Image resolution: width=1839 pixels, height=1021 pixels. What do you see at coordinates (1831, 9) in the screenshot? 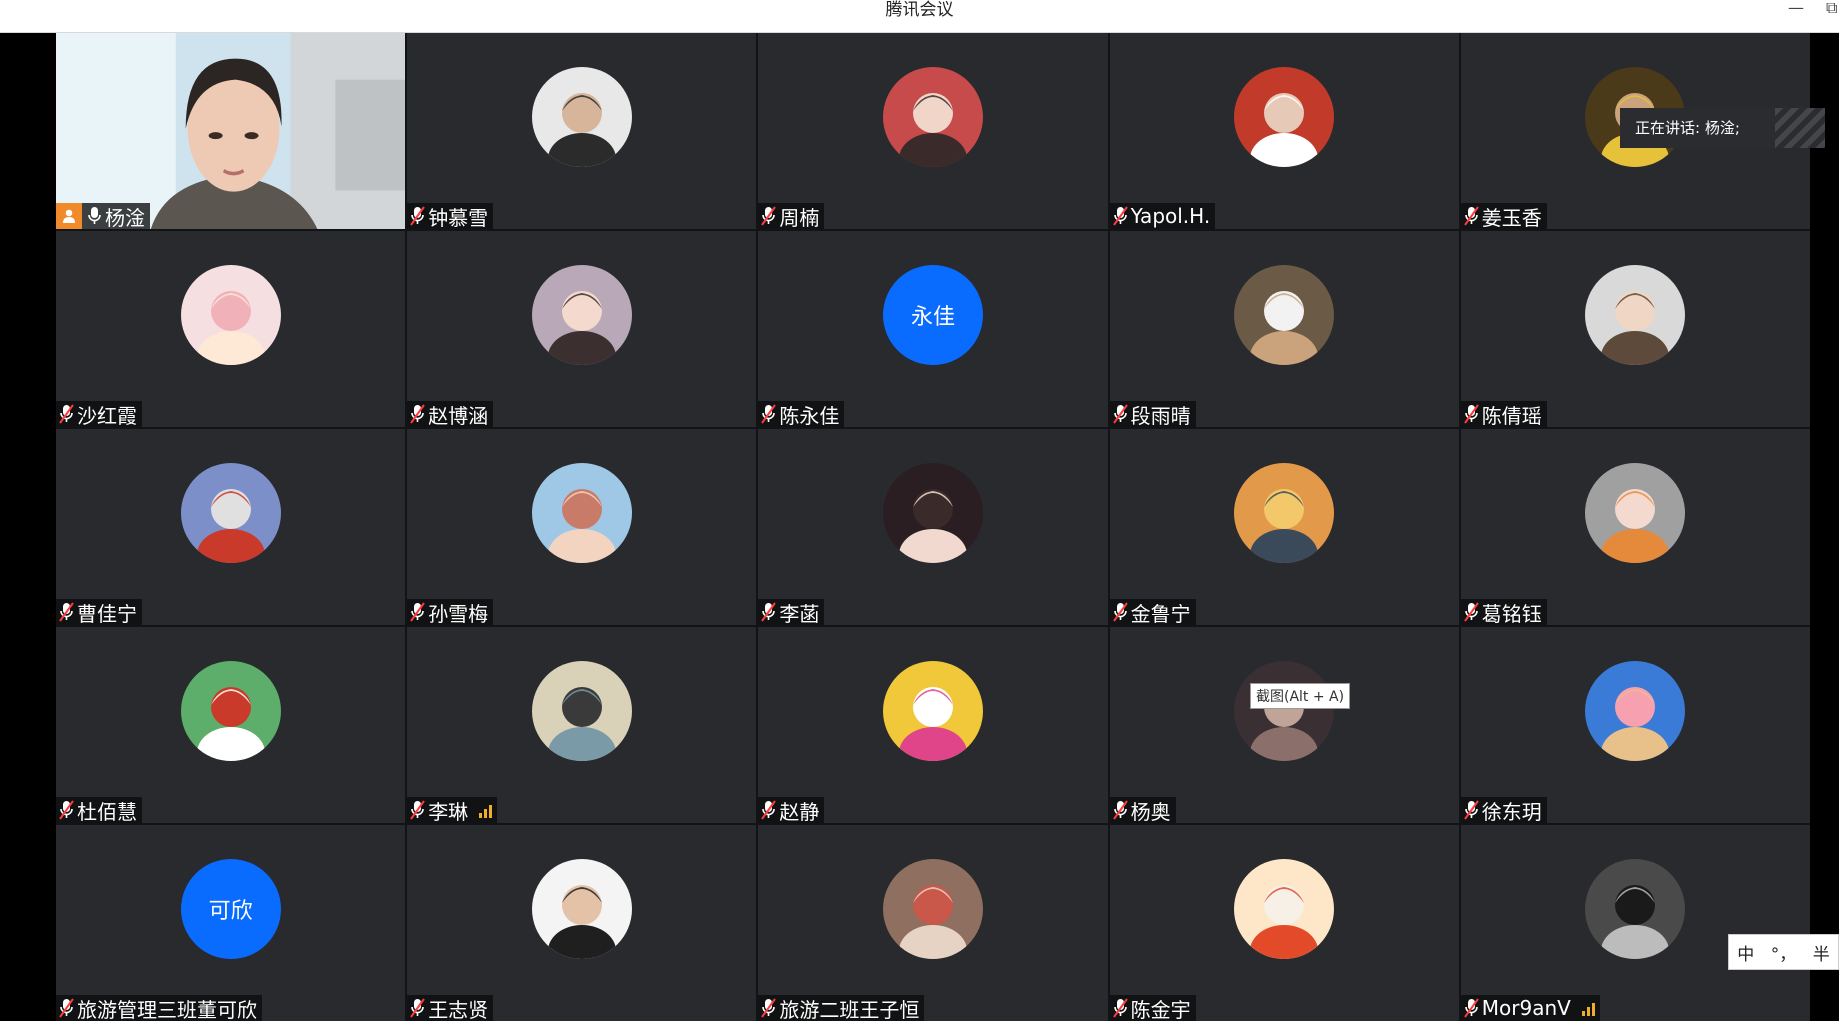
I see `restore-button: ⧉` at bounding box center [1831, 9].